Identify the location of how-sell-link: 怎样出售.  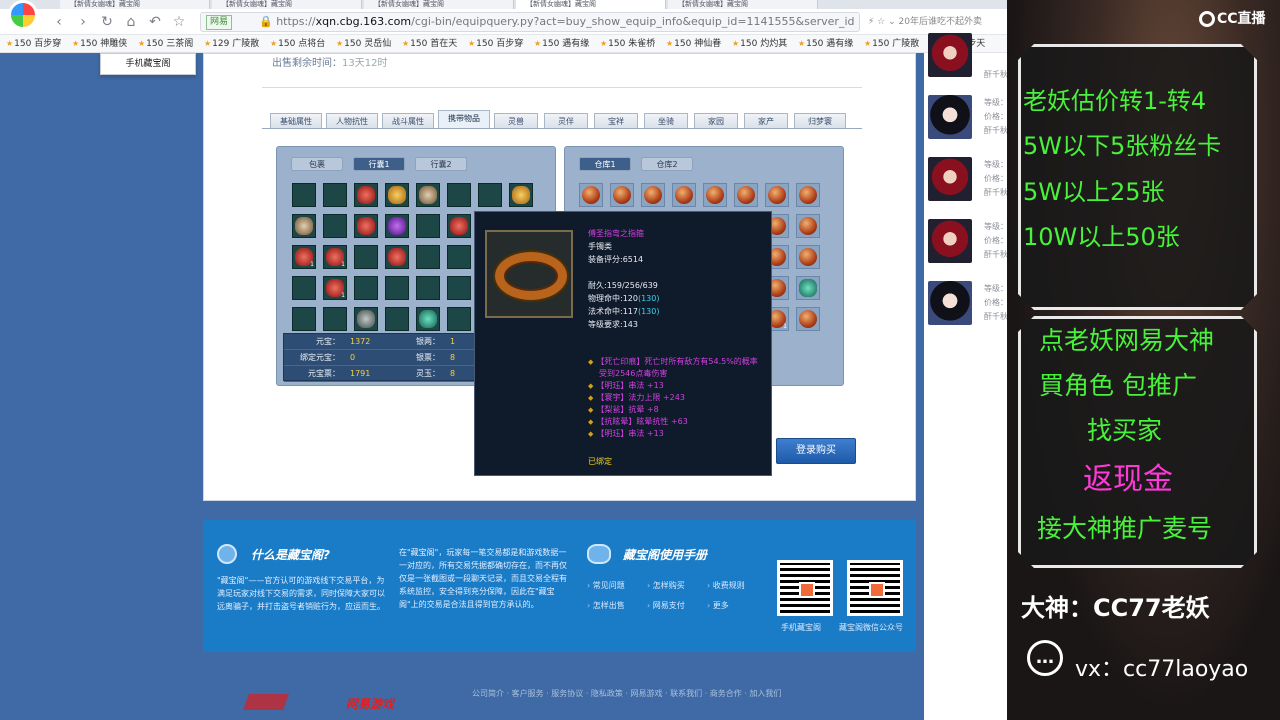
(606, 605).